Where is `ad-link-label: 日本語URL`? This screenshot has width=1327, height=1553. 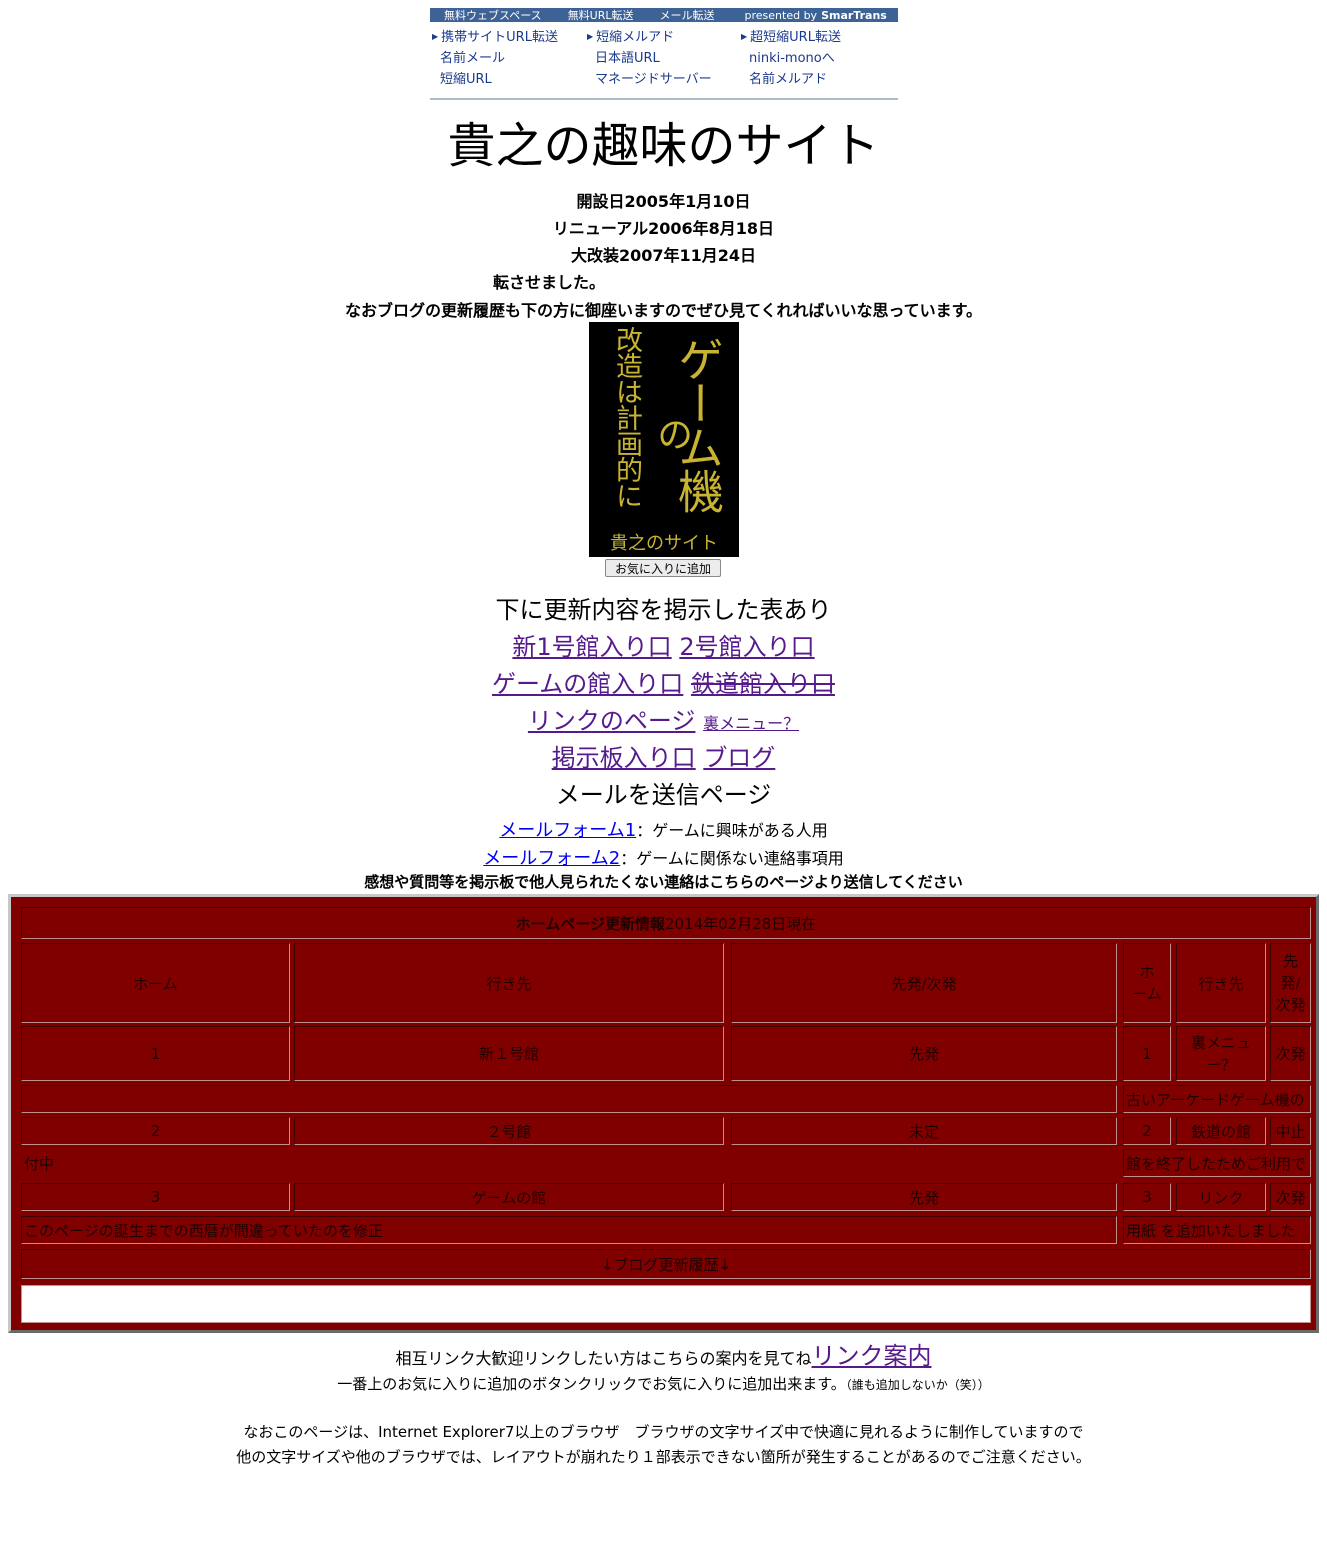
ad-link-label: 日本語URL is located at coordinates (627, 58).